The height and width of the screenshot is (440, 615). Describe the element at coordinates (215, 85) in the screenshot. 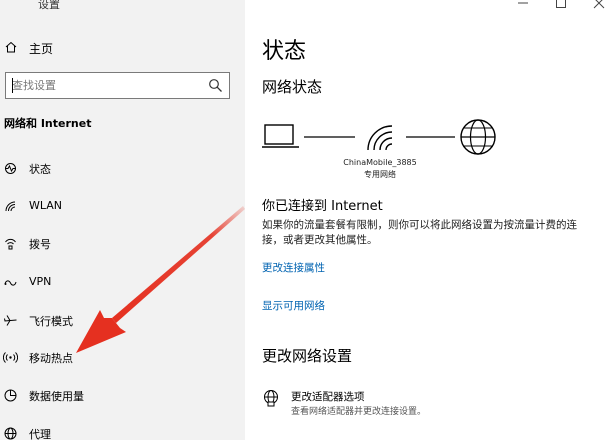

I see `search-icon` at that location.